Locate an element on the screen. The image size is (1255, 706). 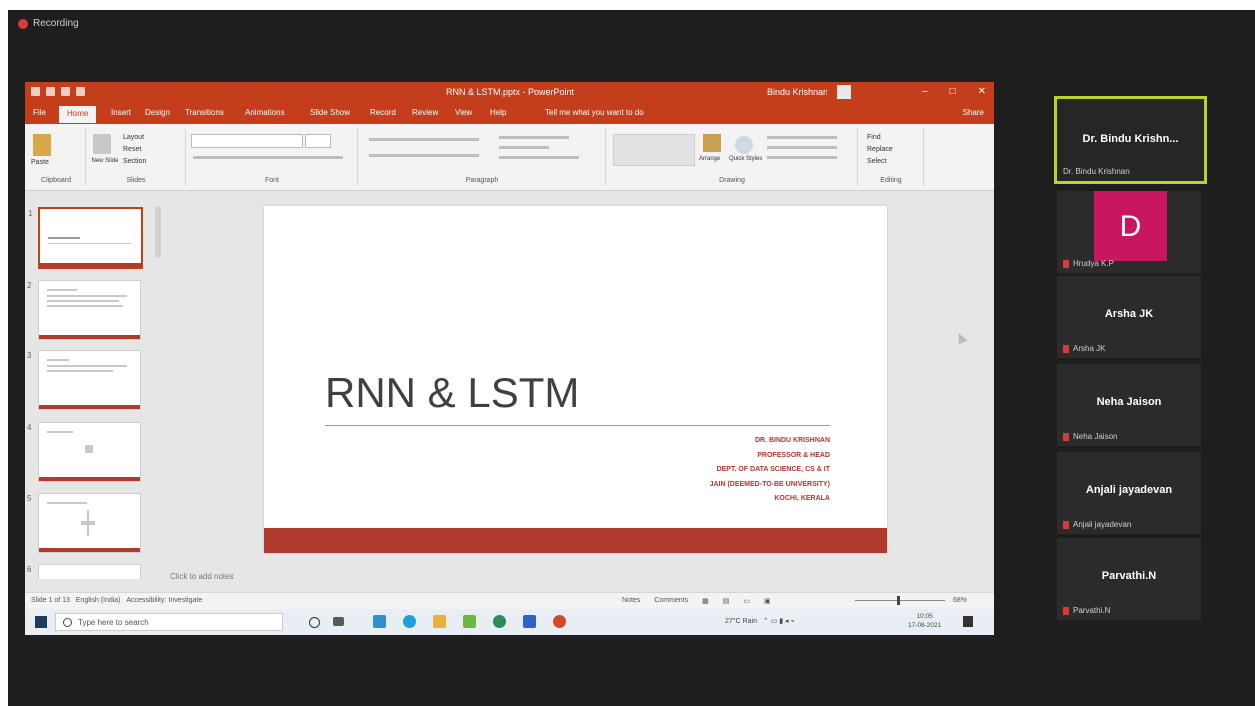
section-button: Section is located at coordinates (134, 161).